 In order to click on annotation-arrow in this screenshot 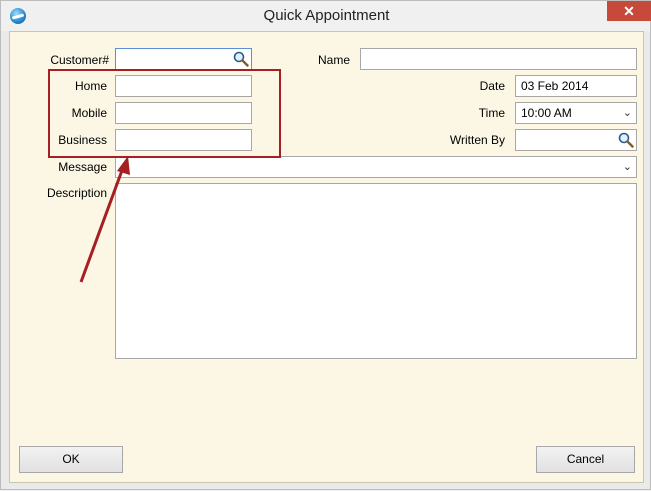, I will do `click(104, 219)`.